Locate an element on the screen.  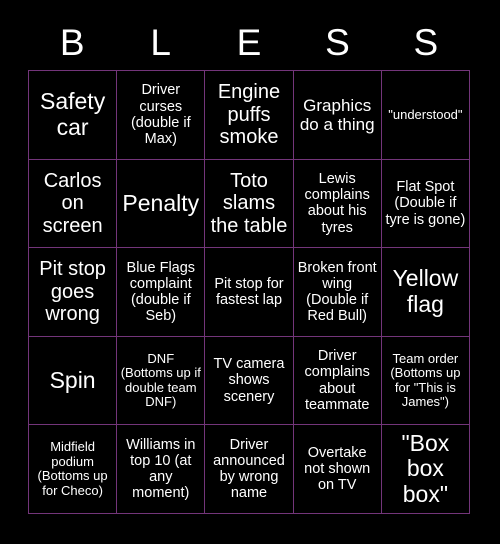
bingo-cell-label: Penalty is located at coordinates (161, 202).